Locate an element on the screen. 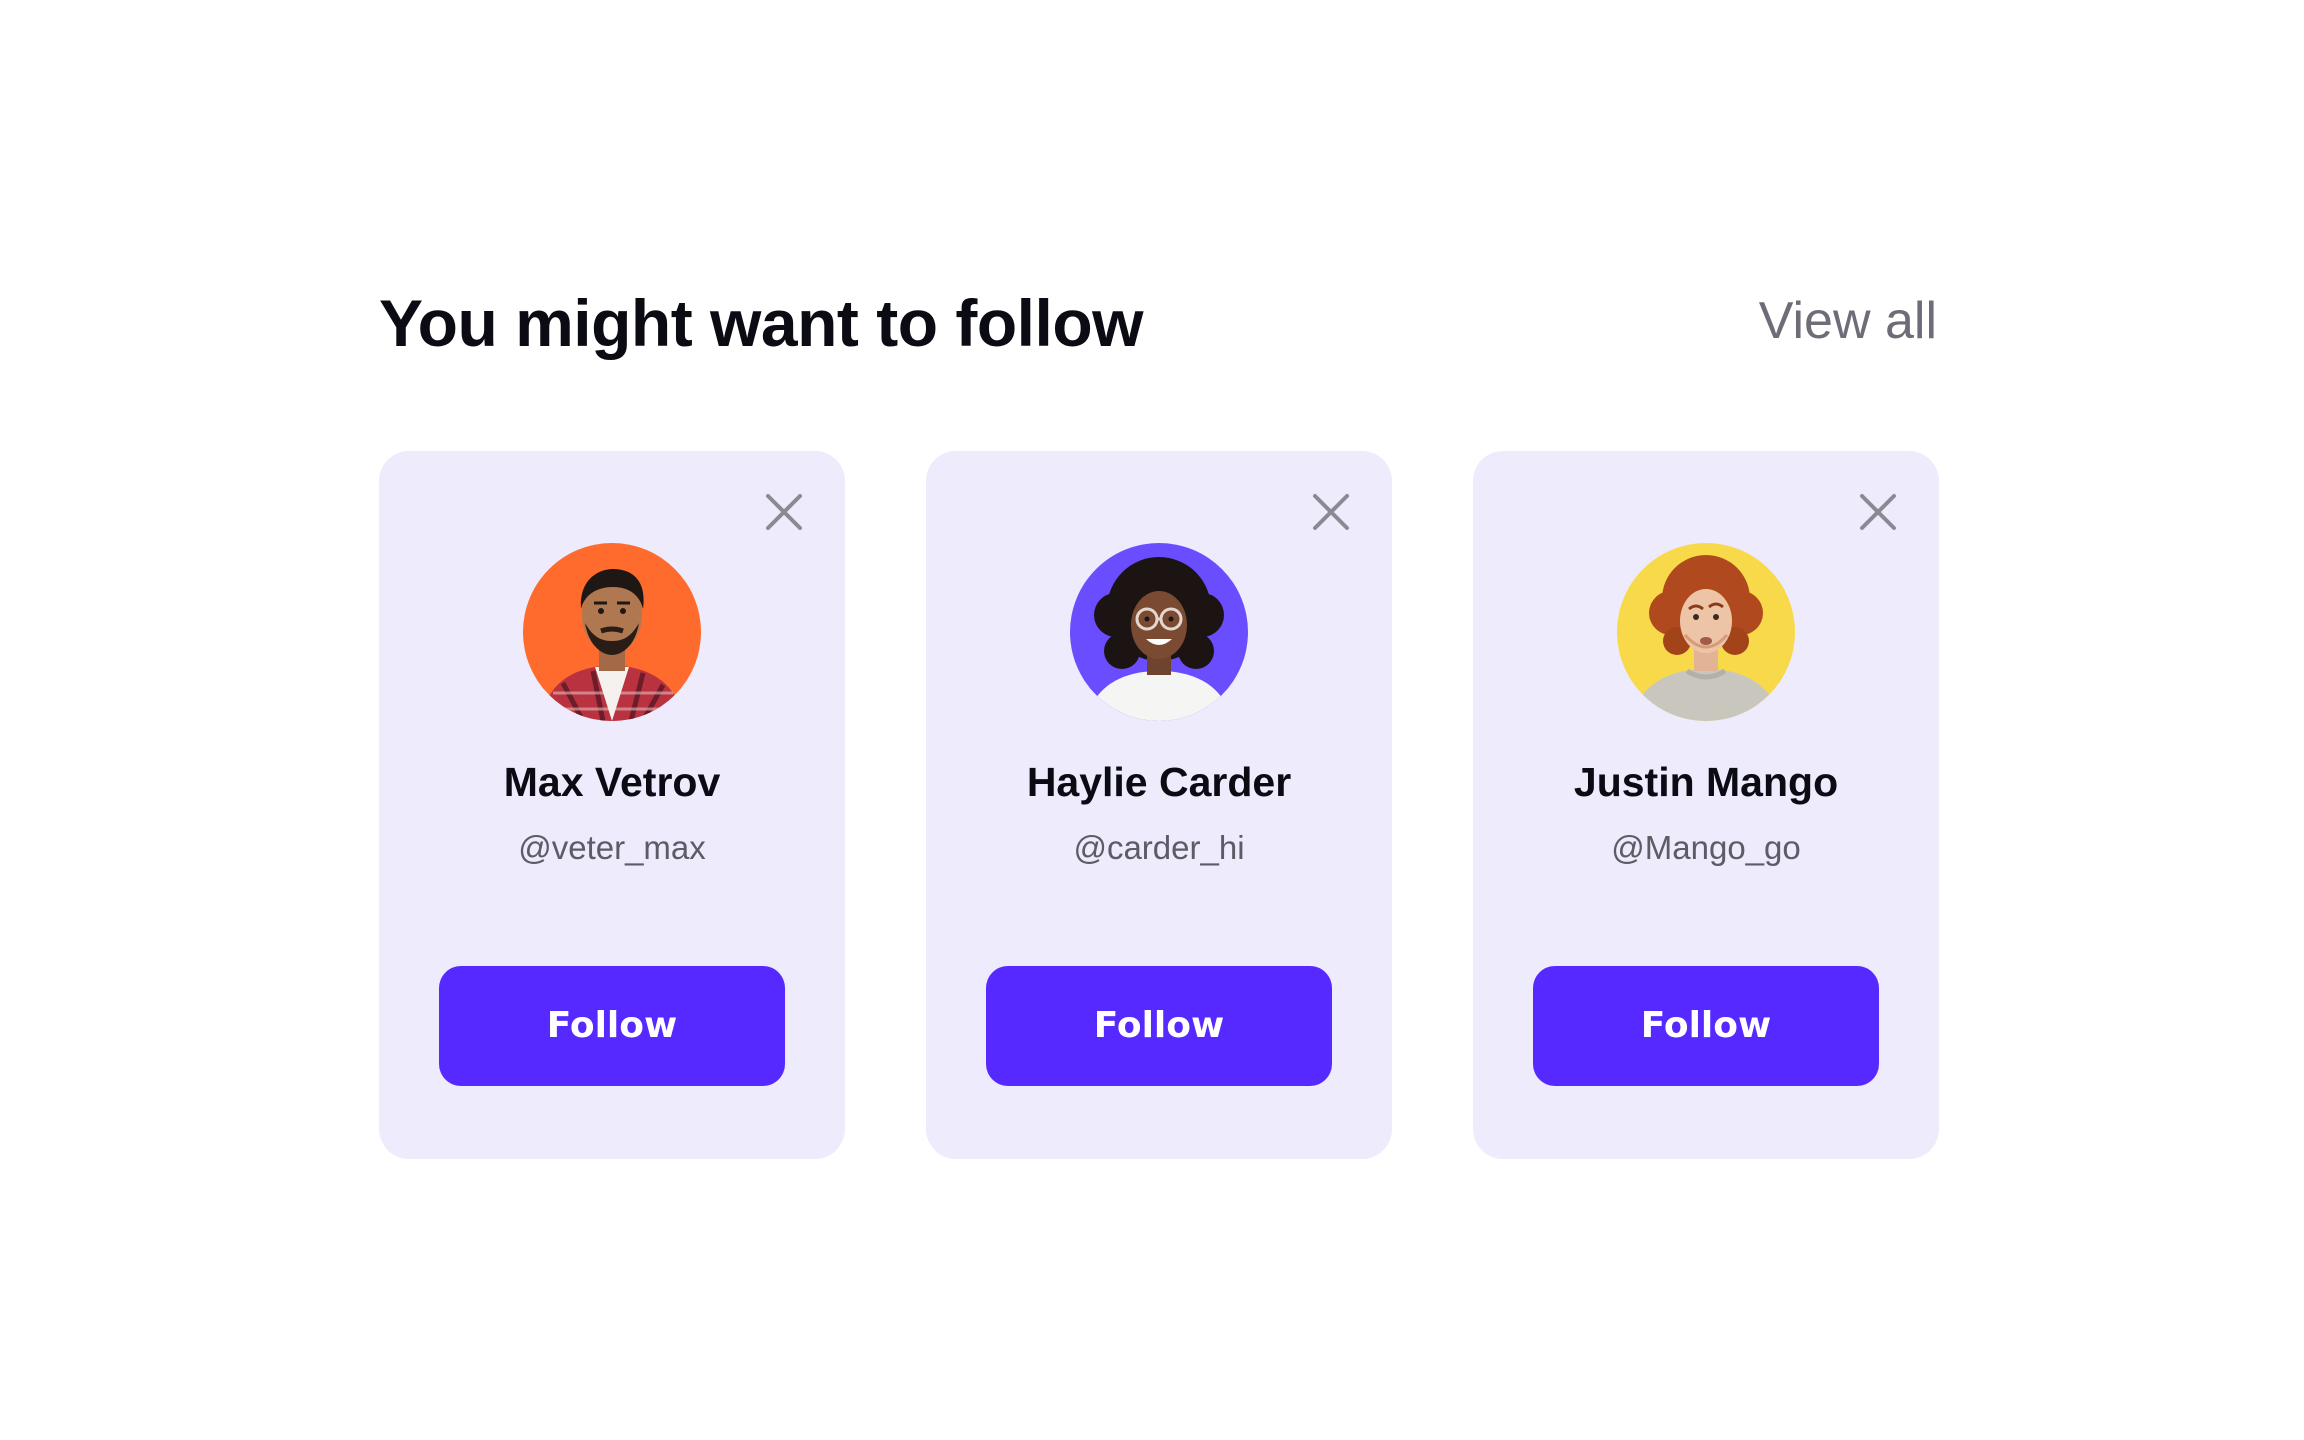 The image size is (2304, 1440). user-name: Justin Mango is located at coordinates (1706, 782).